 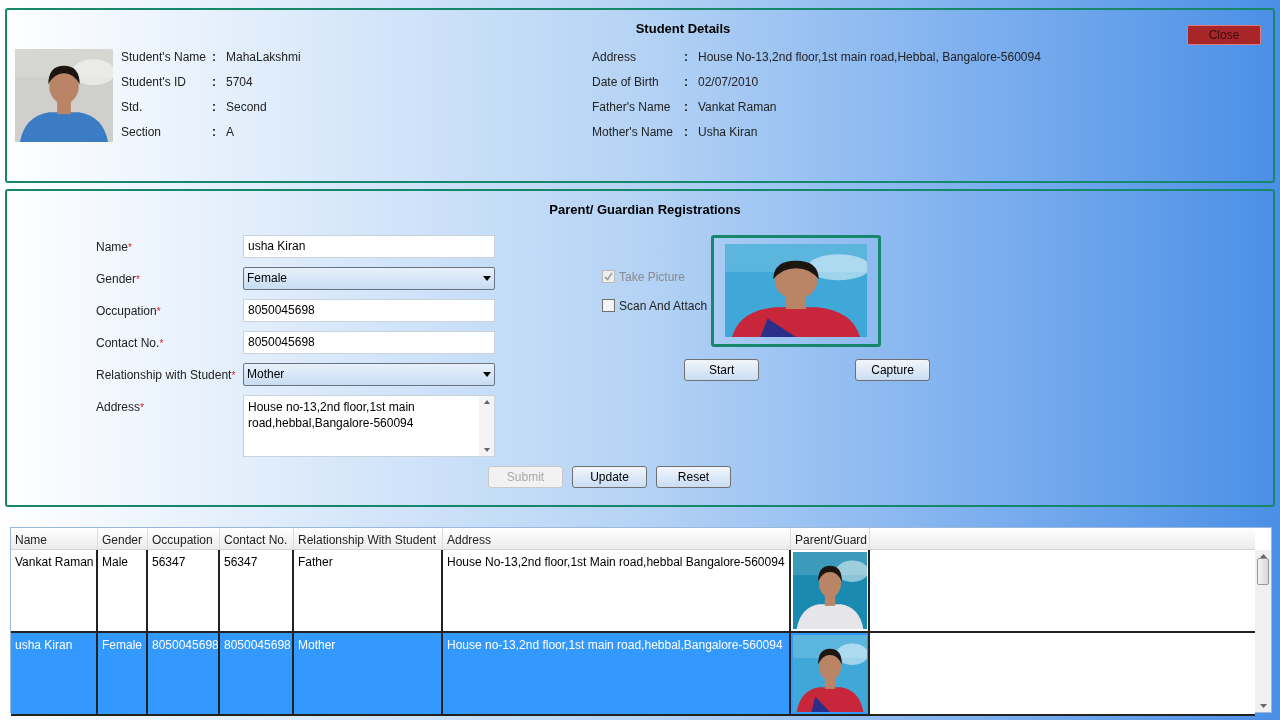 I want to click on table-cell: House No-13,2nd floor,1st Main road,hebbal Bangalore-560094, so click(x=617, y=590).